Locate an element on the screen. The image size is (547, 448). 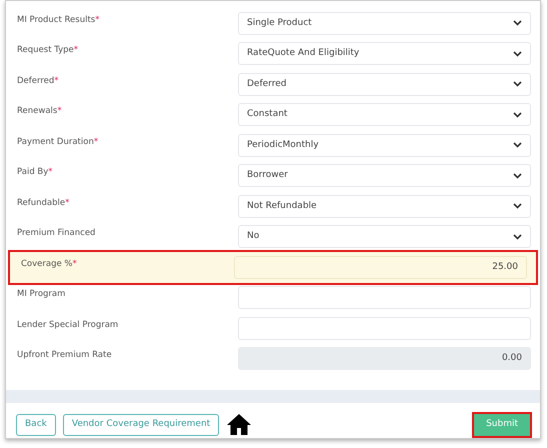
field-label: Paid By* is located at coordinates (35, 173).